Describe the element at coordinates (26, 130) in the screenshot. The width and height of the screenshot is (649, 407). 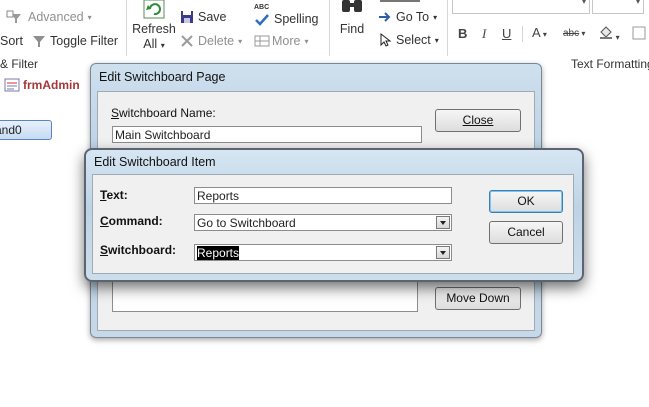
I see `form-command-button: and0` at that location.